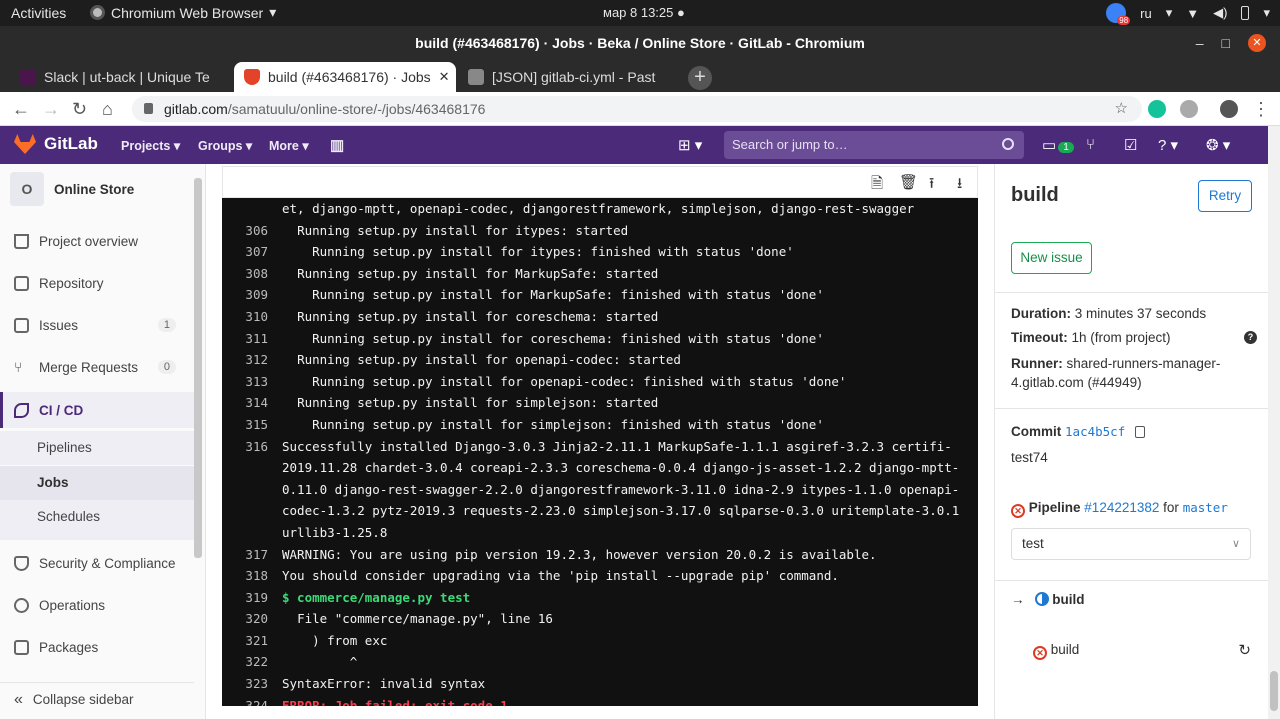 The height and width of the screenshot is (719, 1280). What do you see at coordinates (337, 145) in the screenshot?
I see `analytics-icon: ▥` at bounding box center [337, 145].